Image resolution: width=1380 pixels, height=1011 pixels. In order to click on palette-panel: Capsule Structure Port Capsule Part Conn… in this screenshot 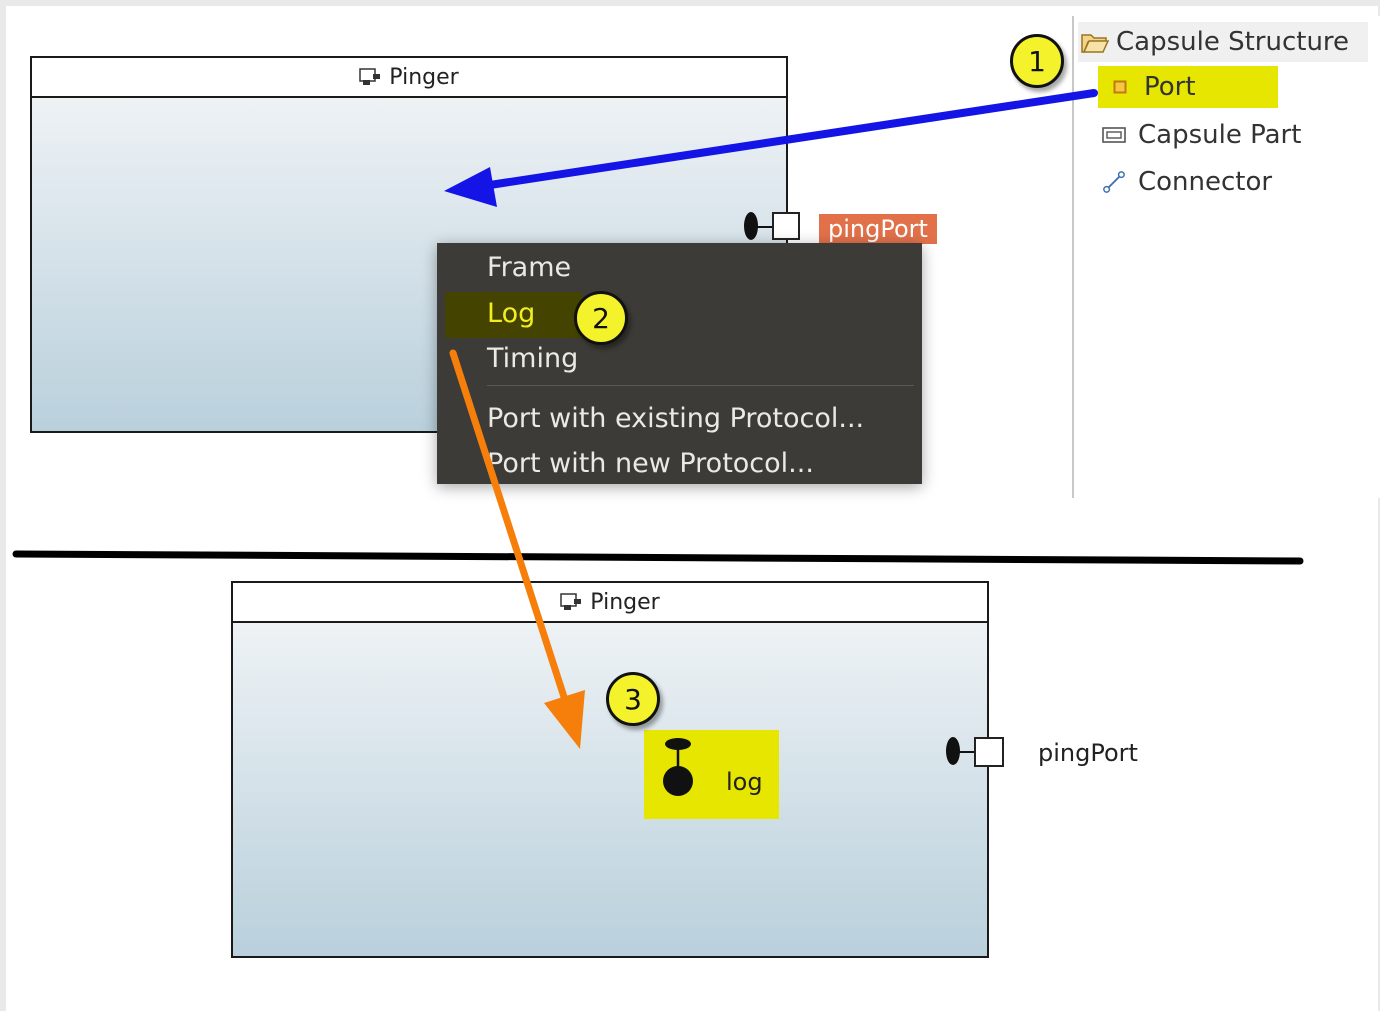, I will do `click(1226, 257)`.